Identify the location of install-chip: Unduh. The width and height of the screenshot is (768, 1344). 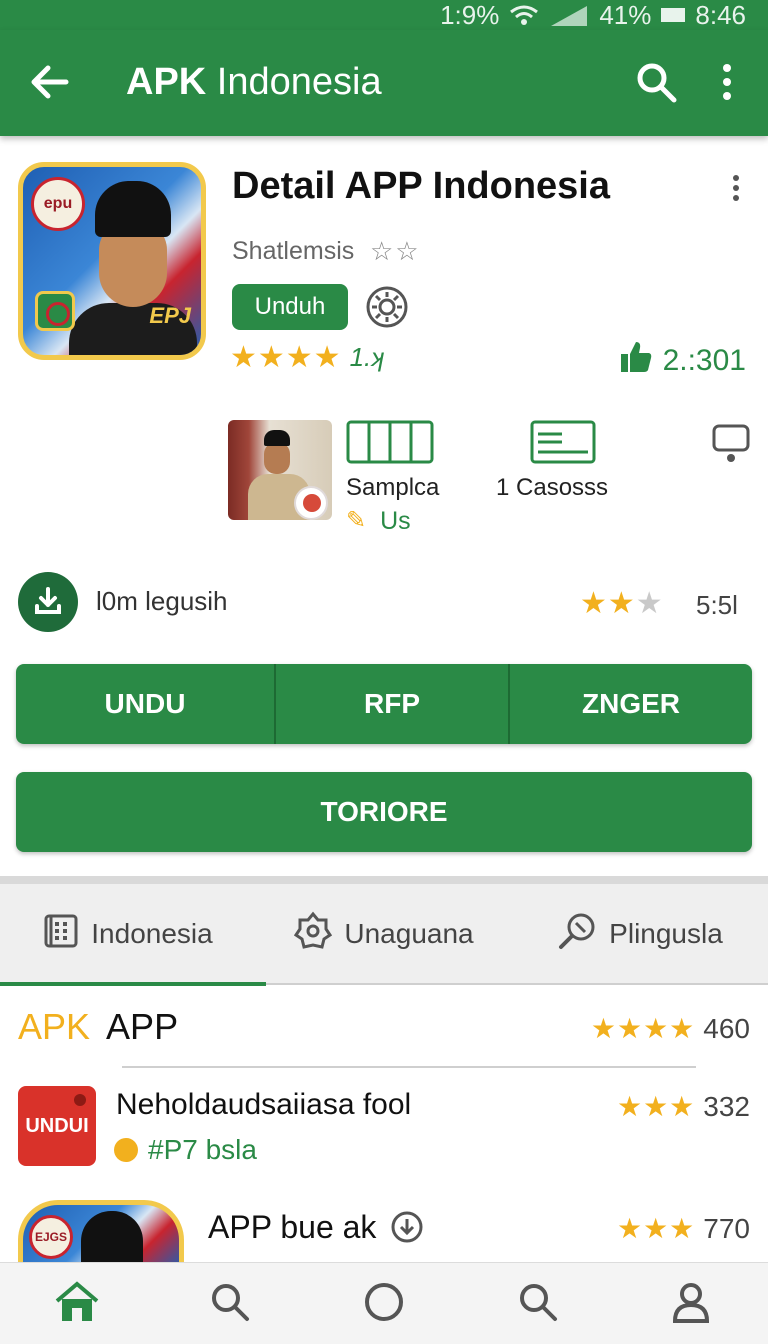
(290, 307).